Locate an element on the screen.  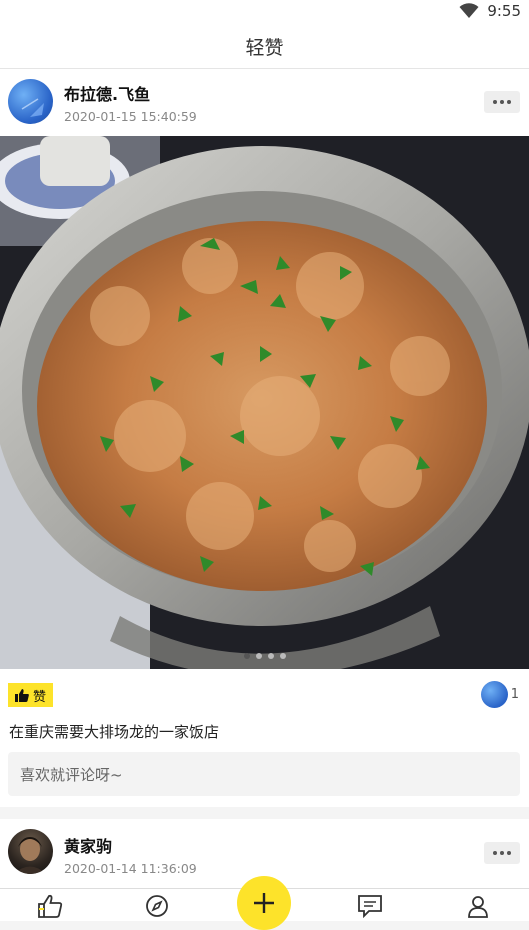
status-bar: 9:55 is located at coordinates (264, 12).